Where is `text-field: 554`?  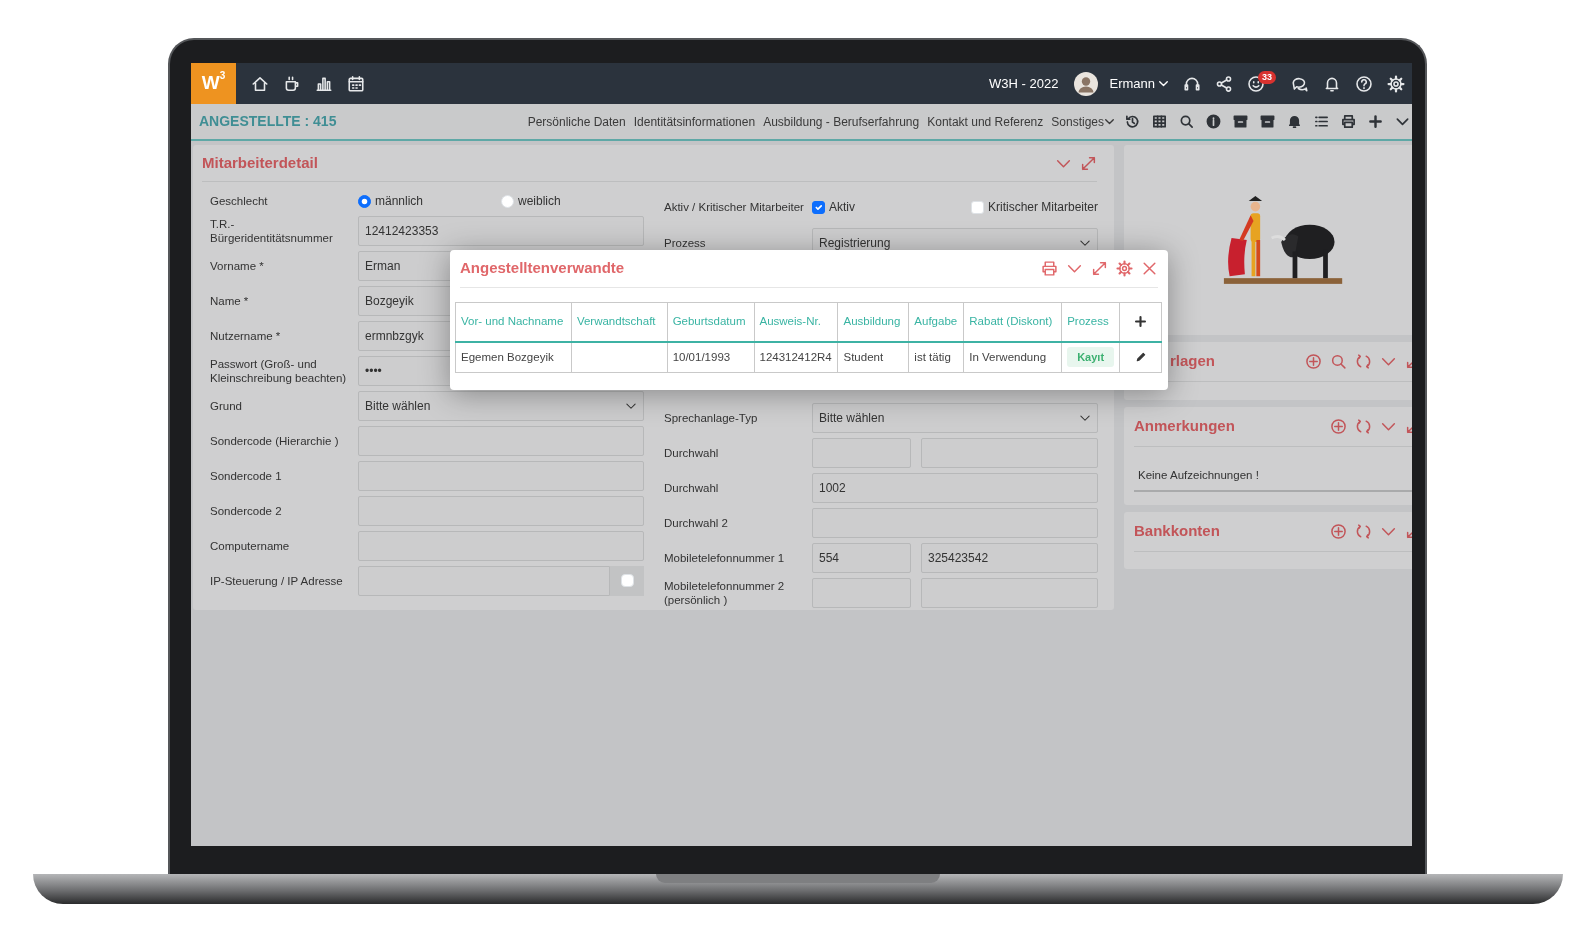 text-field: 554 is located at coordinates (861, 557).